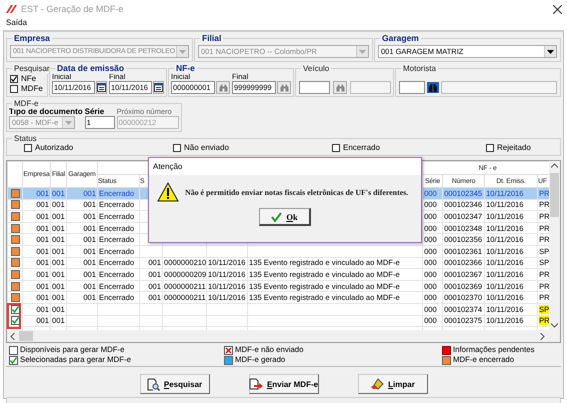 The image size is (567, 403). I want to click on group-label: Veículo, so click(316, 68).